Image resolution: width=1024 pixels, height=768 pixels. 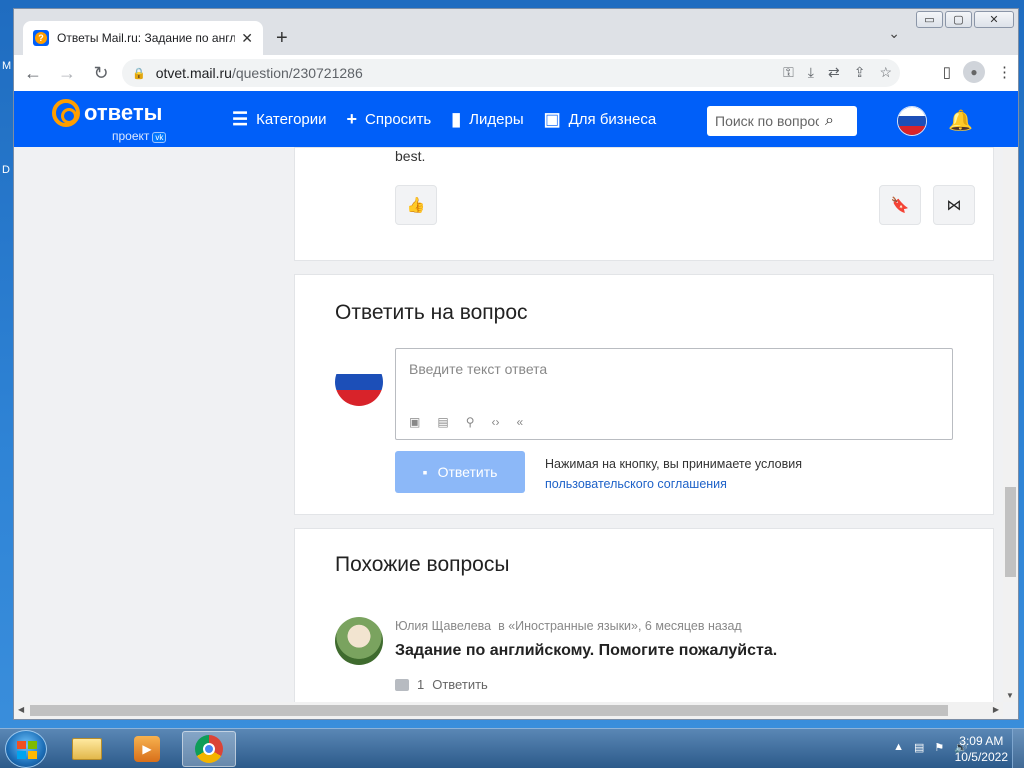 I want to click on chrome-icon, so click(x=209, y=749).